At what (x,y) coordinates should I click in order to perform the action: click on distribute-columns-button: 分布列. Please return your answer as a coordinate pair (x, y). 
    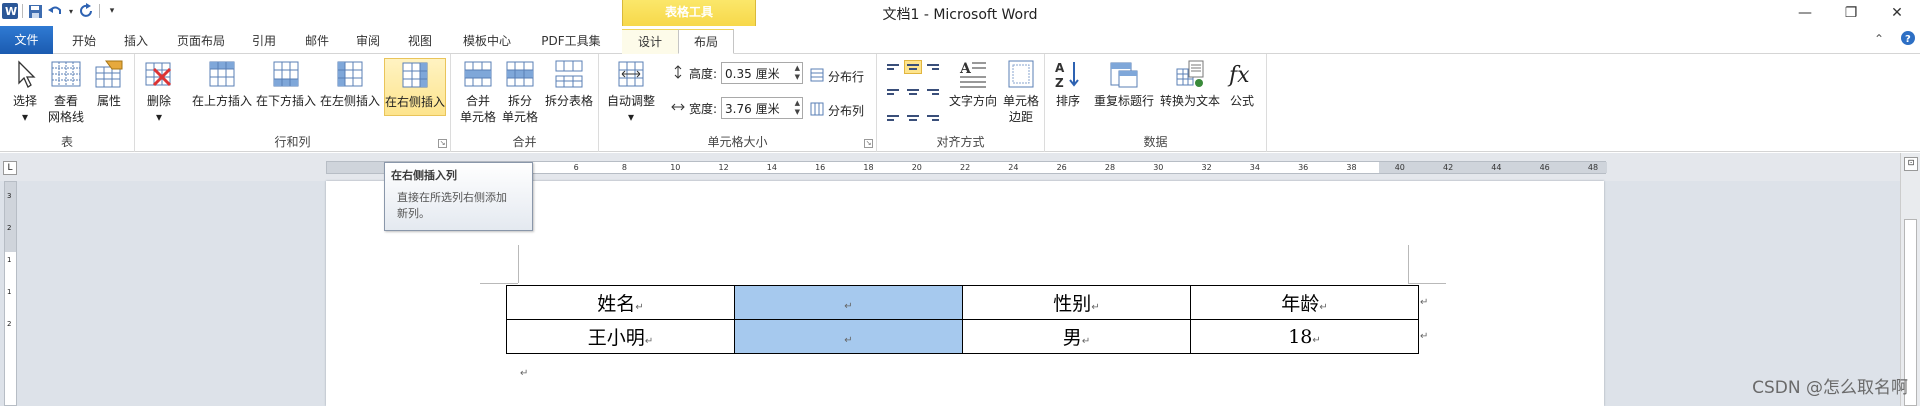
    Looking at the image, I should click on (837, 110).